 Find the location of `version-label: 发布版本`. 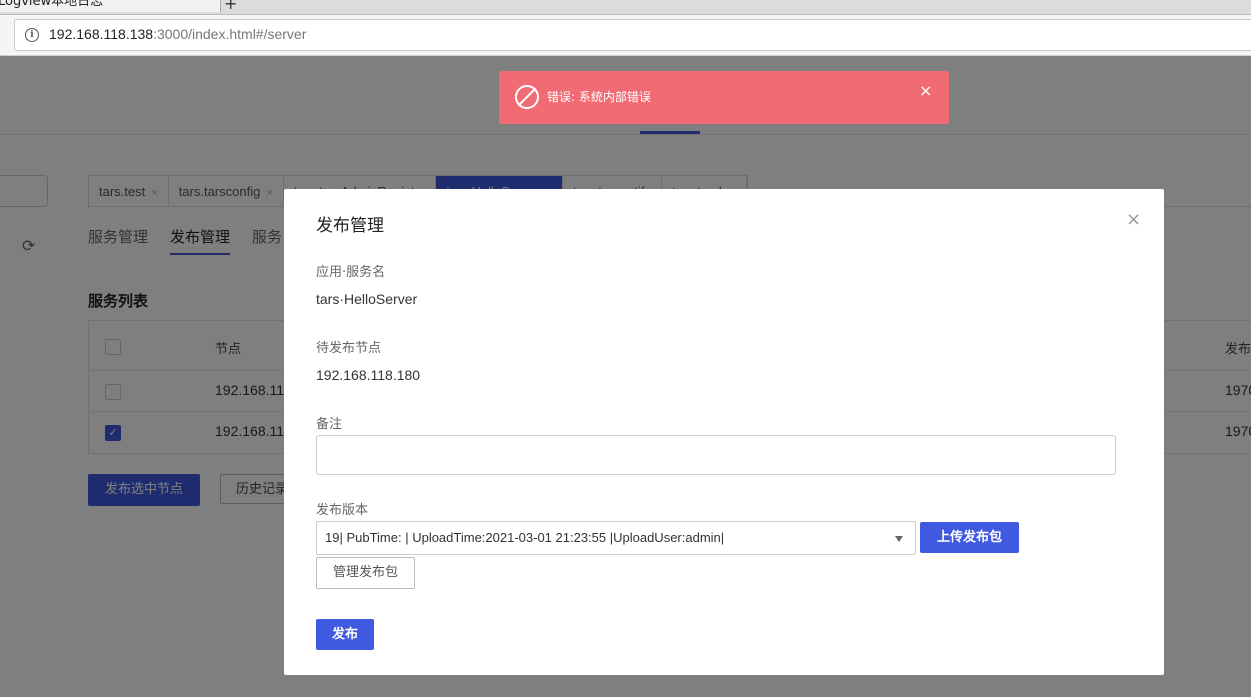

version-label: 发布版本 is located at coordinates (342, 510).